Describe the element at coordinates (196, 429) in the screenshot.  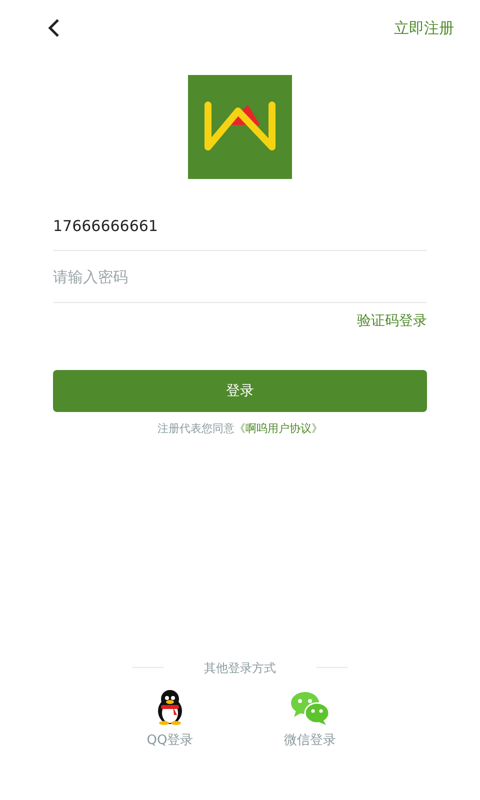
I see `agreement-text: 注册代表您同意` at that location.